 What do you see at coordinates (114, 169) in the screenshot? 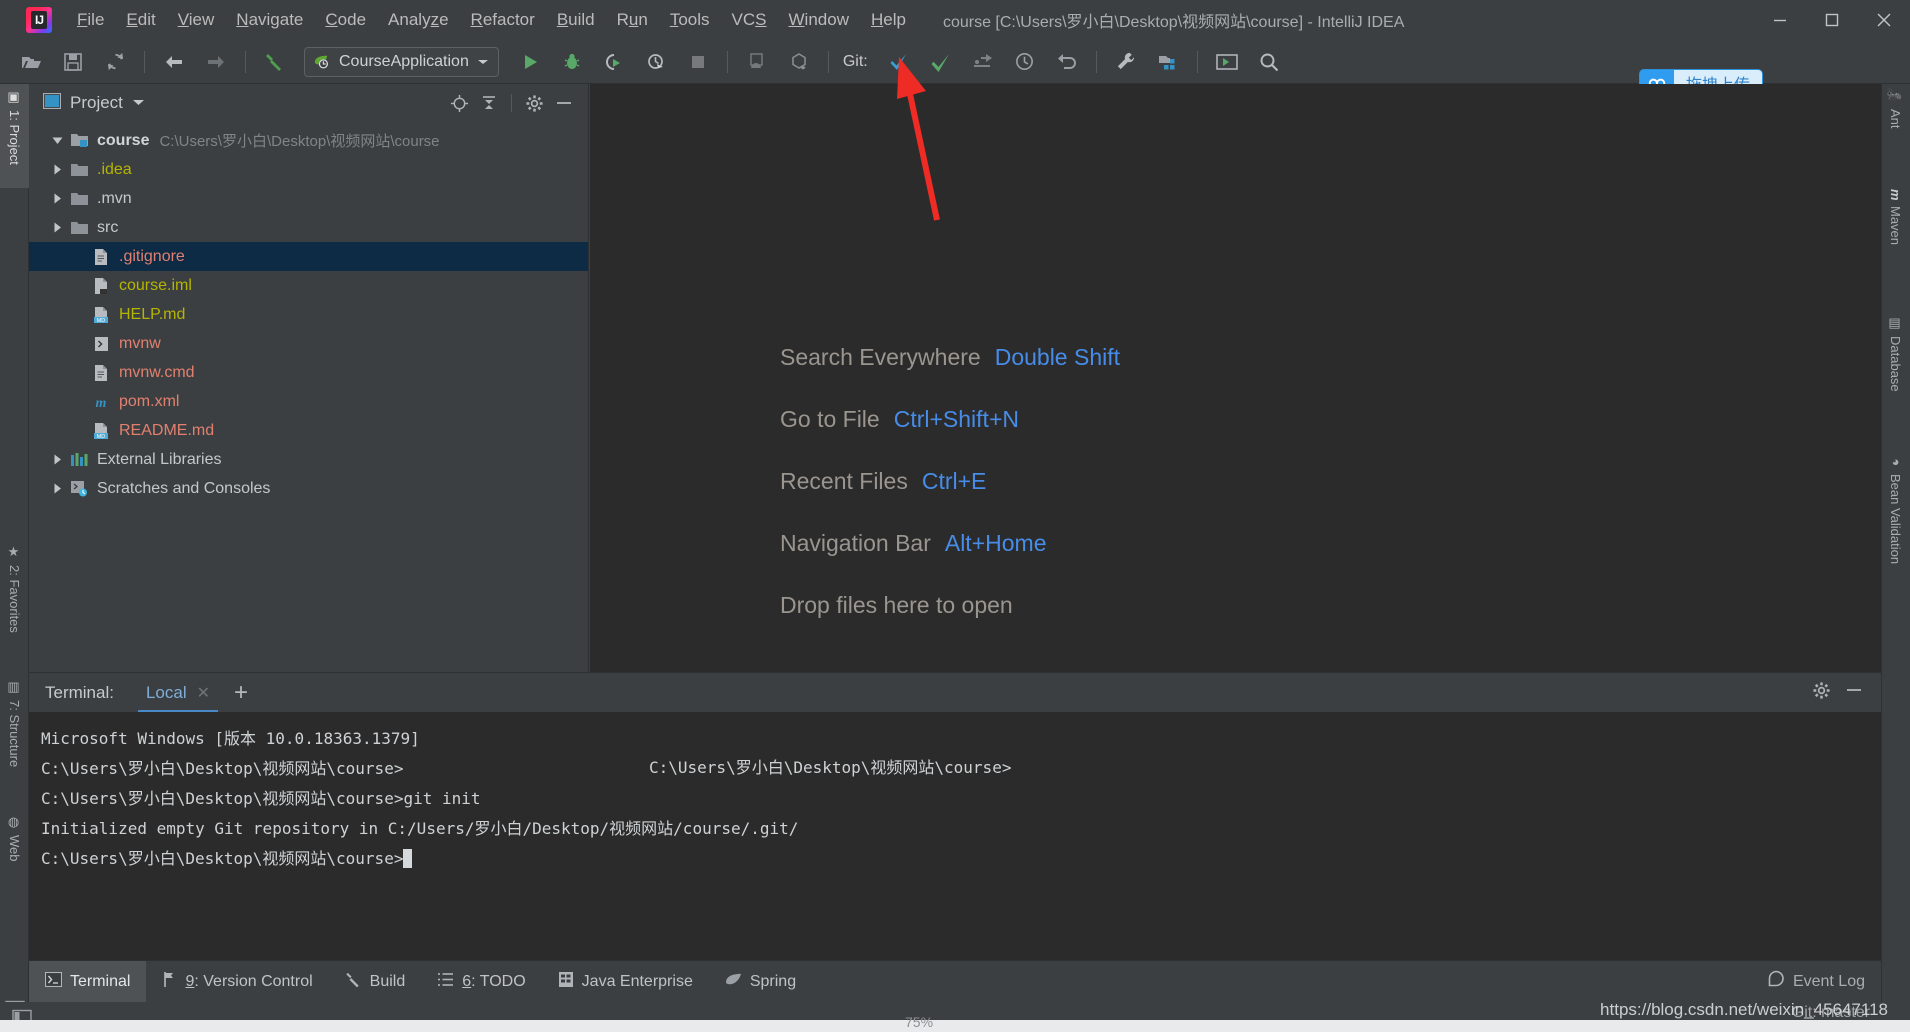
I see `tree-label-idea: .idea` at bounding box center [114, 169].